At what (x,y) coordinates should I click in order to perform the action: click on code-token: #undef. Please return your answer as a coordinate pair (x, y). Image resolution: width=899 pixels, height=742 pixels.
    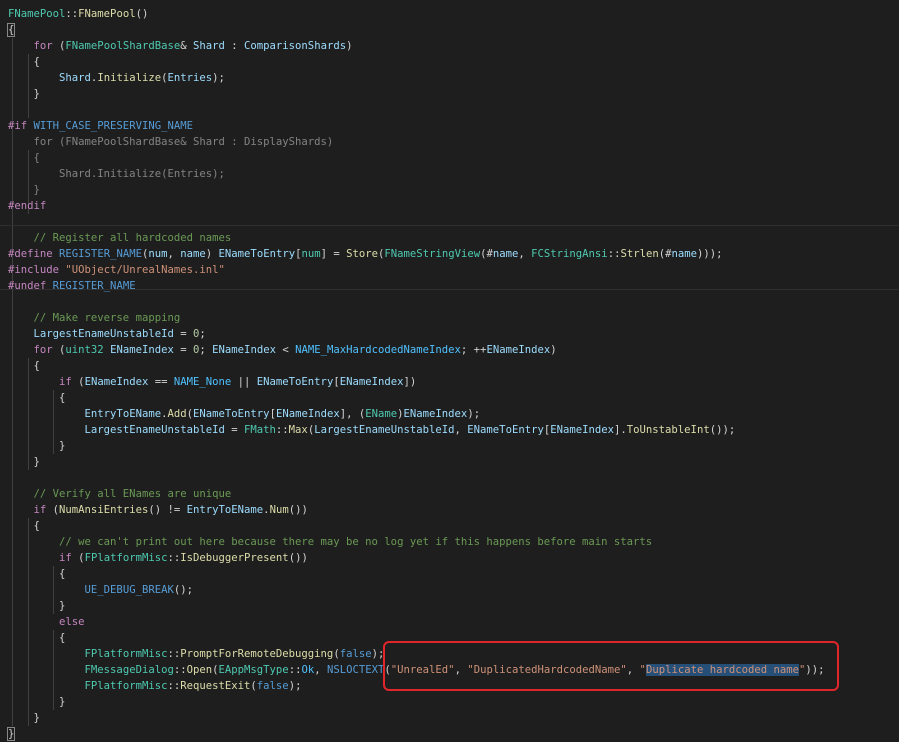
    Looking at the image, I should click on (27, 285).